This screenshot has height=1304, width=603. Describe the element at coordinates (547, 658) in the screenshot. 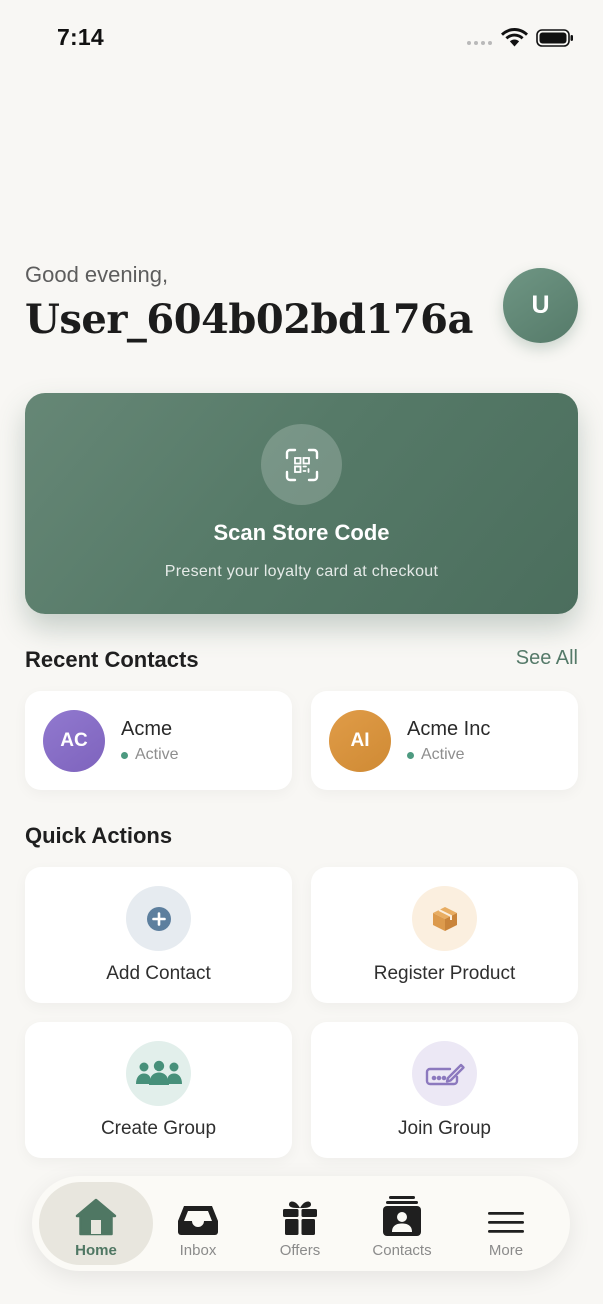

I see `see-all-link: See All` at that location.